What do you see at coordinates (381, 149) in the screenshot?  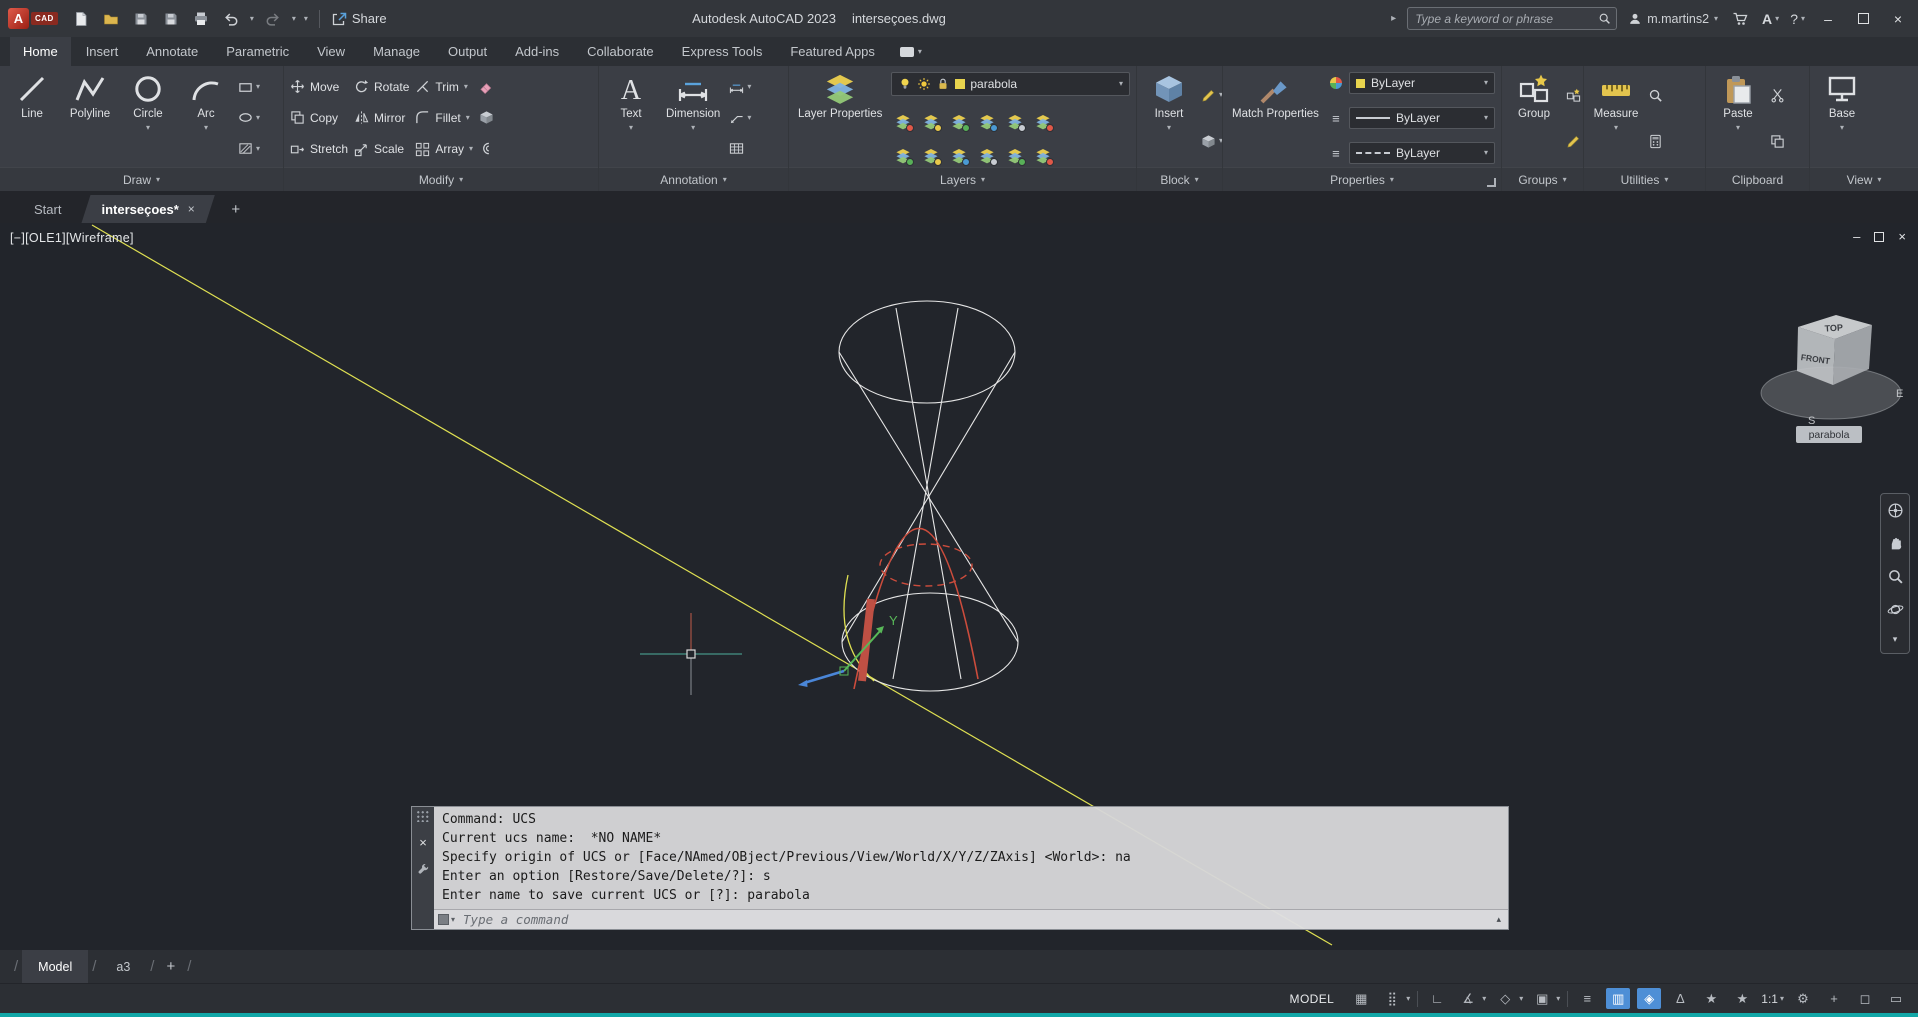 I see `scale-button: Scale` at bounding box center [381, 149].